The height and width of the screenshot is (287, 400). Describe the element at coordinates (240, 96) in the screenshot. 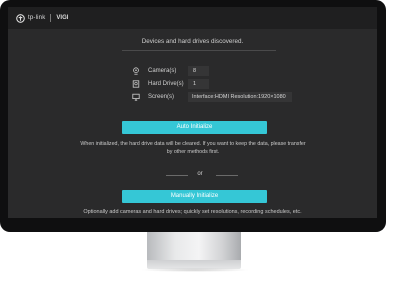

I see `screen-details: Interface:HDMI Resolution:1920×1080` at that location.